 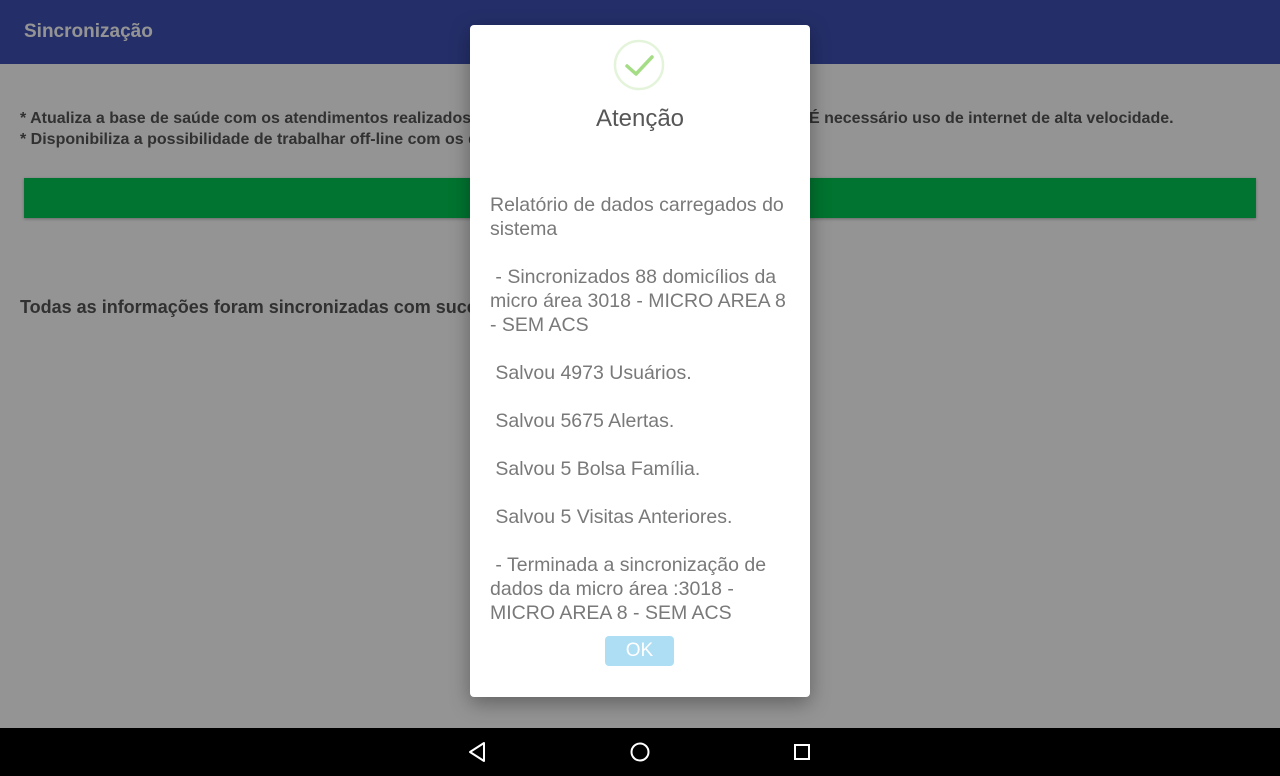 What do you see at coordinates (611, 517) in the screenshot?
I see `report-paragraph: Salvou 5 Visitas Anteriores.` at bounding box center [611, 517].